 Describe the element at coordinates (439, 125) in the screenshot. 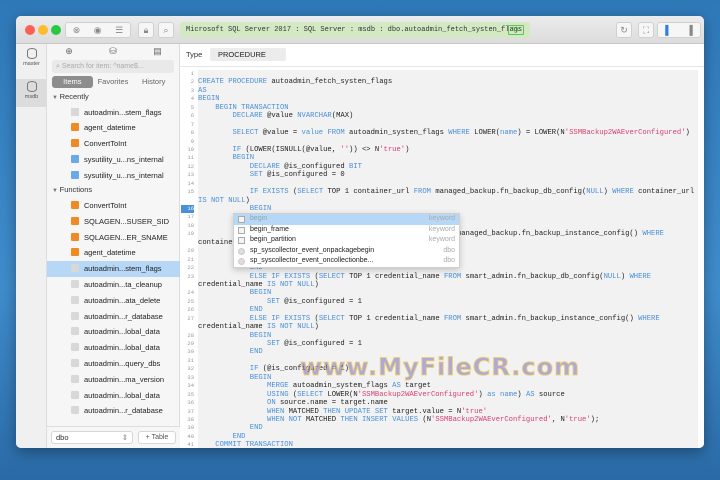

I see `code-line: 7` at that location.